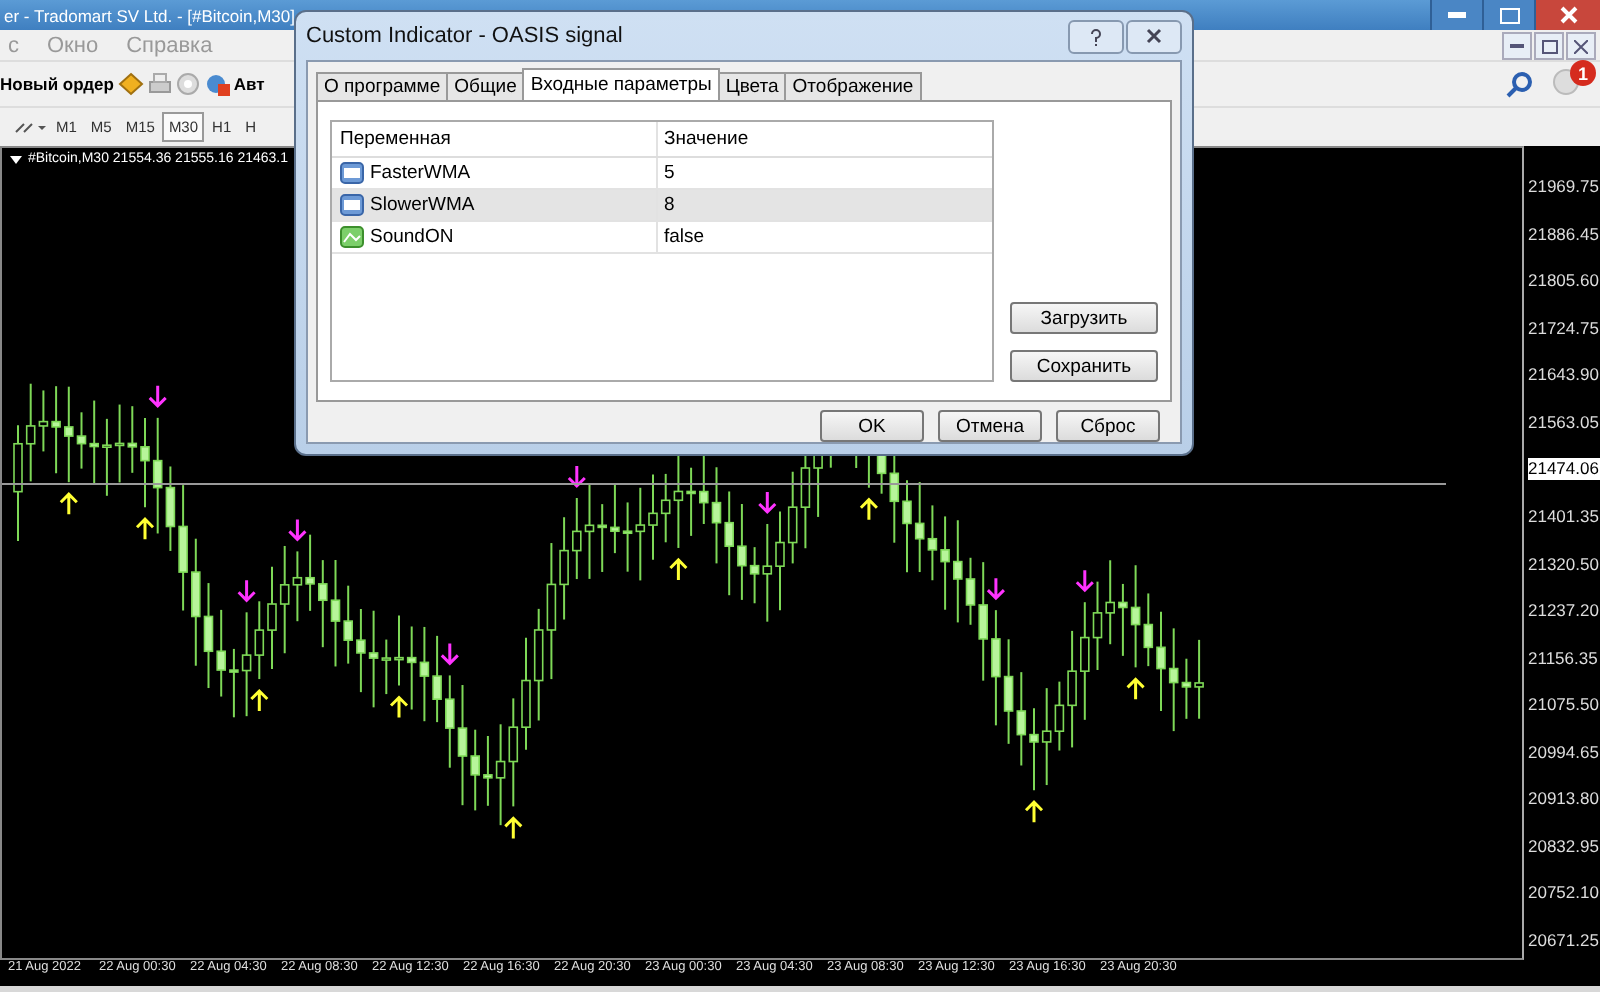 The height and width of the screenshot is (992, 1600). Describe the element at coordinates (668, 173) in the screenshot. I see `parameter-value: 5` at that location.